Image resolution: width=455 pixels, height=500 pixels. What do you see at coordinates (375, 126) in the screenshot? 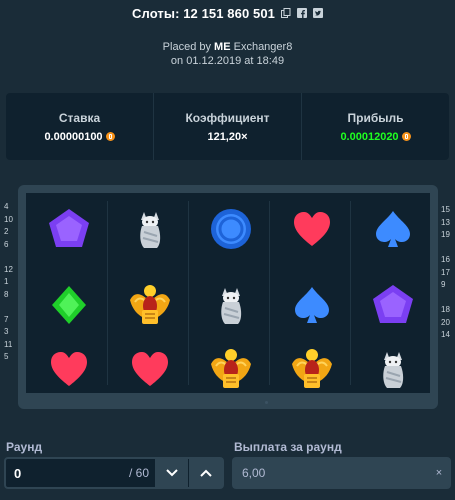
I see `profit-stat: Прибыль 0.00012020` at bounding box center [375, 126].